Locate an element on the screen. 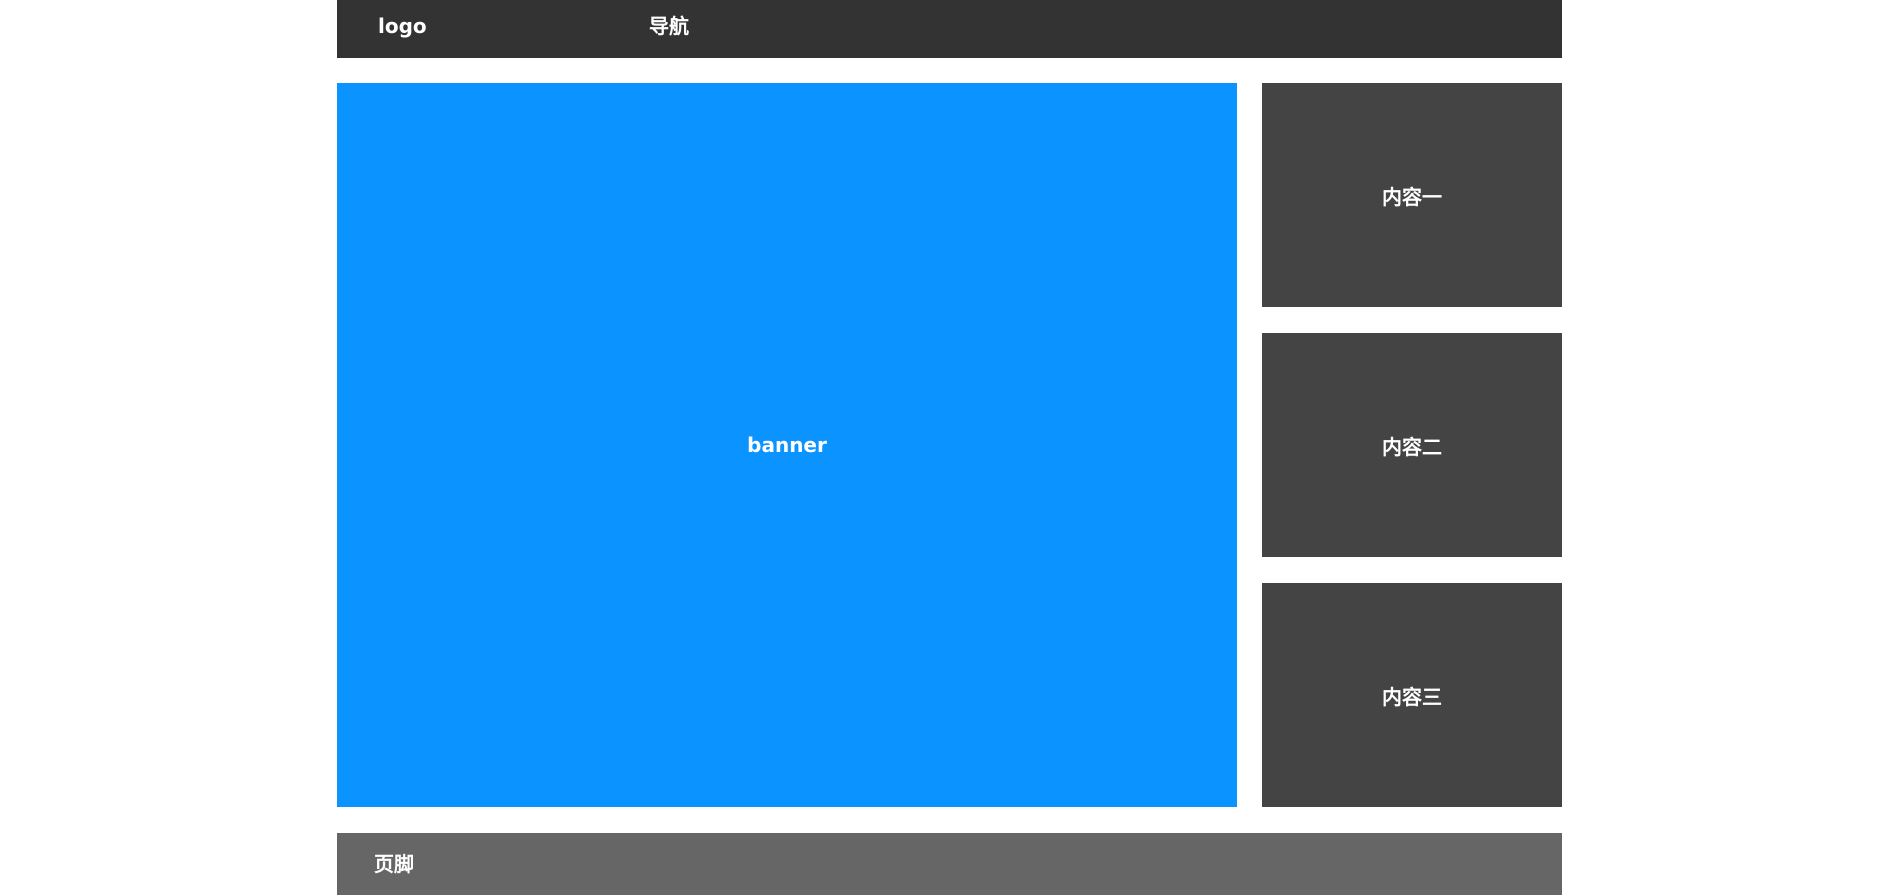  content-item-2: 内容二 is located at coordinates (1412, 445).